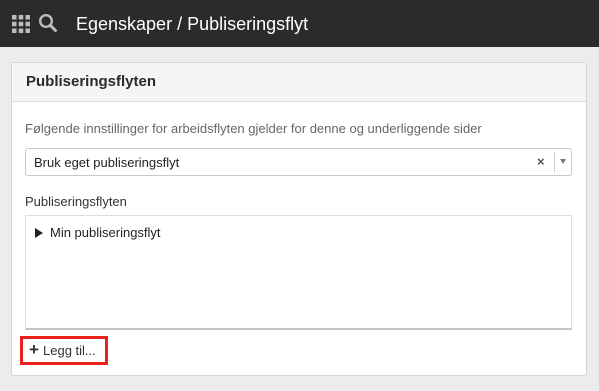 This screenshot has width=599, height=391. I want to click on clear-icon: ×, so click(541, 162).